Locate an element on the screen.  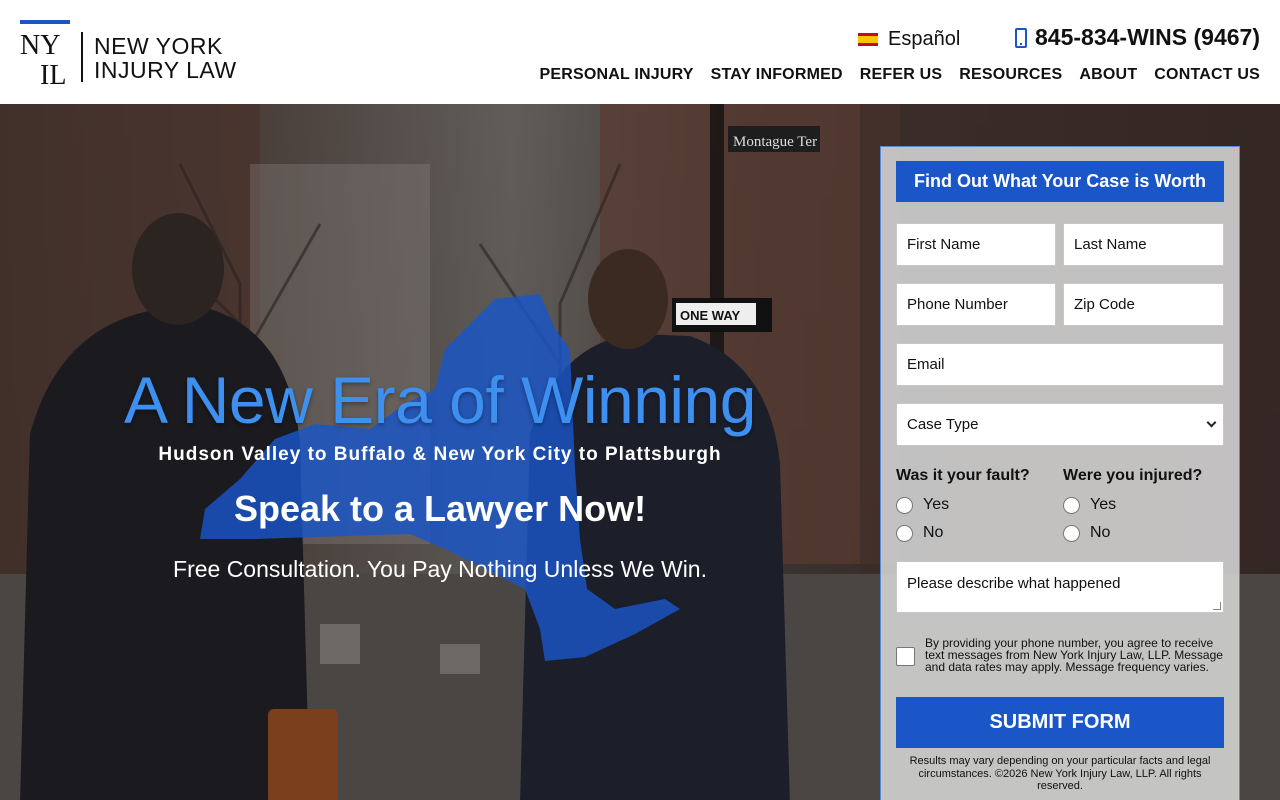
zip-code-field: Zip Code is located at coordinates (1143, 304).